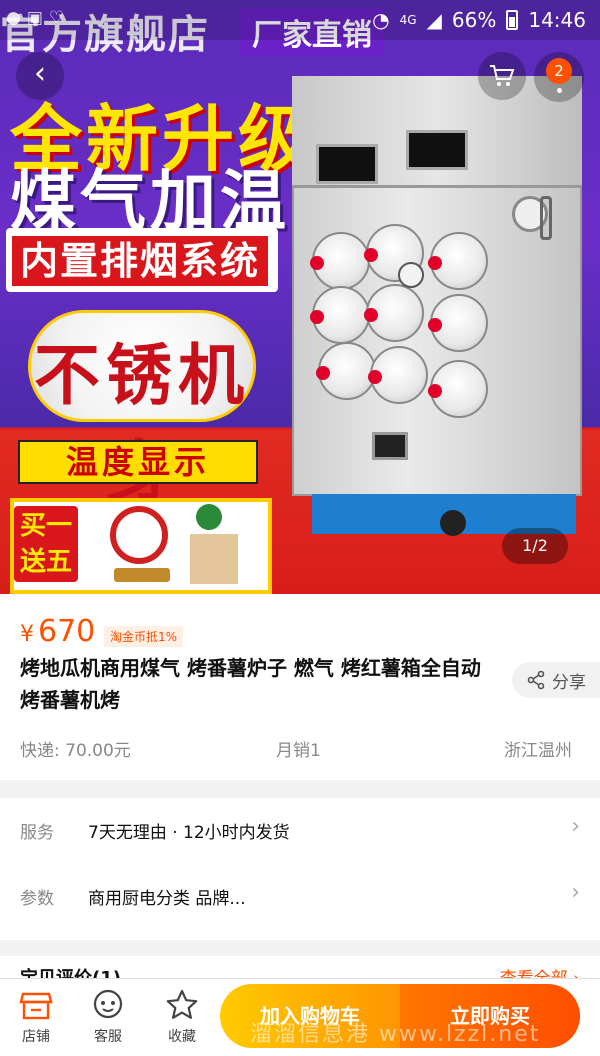 This screenshot has width=600, height=1056. Describe the element at coordinates (434, 20) in the screenshot. I see `signal-icon: ◢` at that location.